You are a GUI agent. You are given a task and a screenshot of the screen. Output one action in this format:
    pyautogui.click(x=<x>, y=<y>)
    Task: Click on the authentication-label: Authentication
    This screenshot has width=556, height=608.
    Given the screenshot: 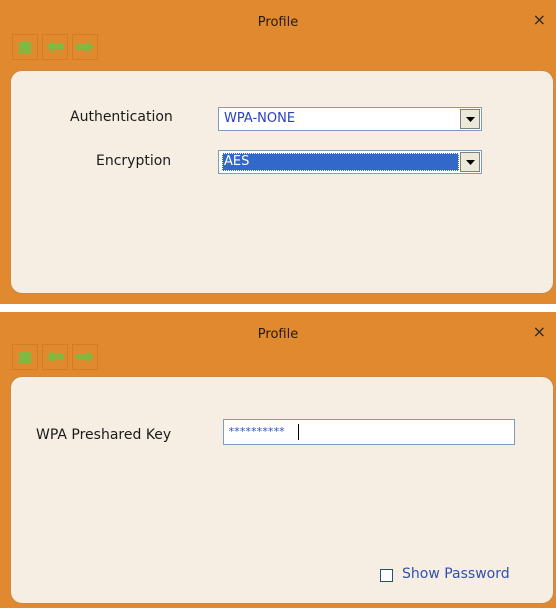 What is the action you would take?
    pyautogui.click(x=121, y=117)
    